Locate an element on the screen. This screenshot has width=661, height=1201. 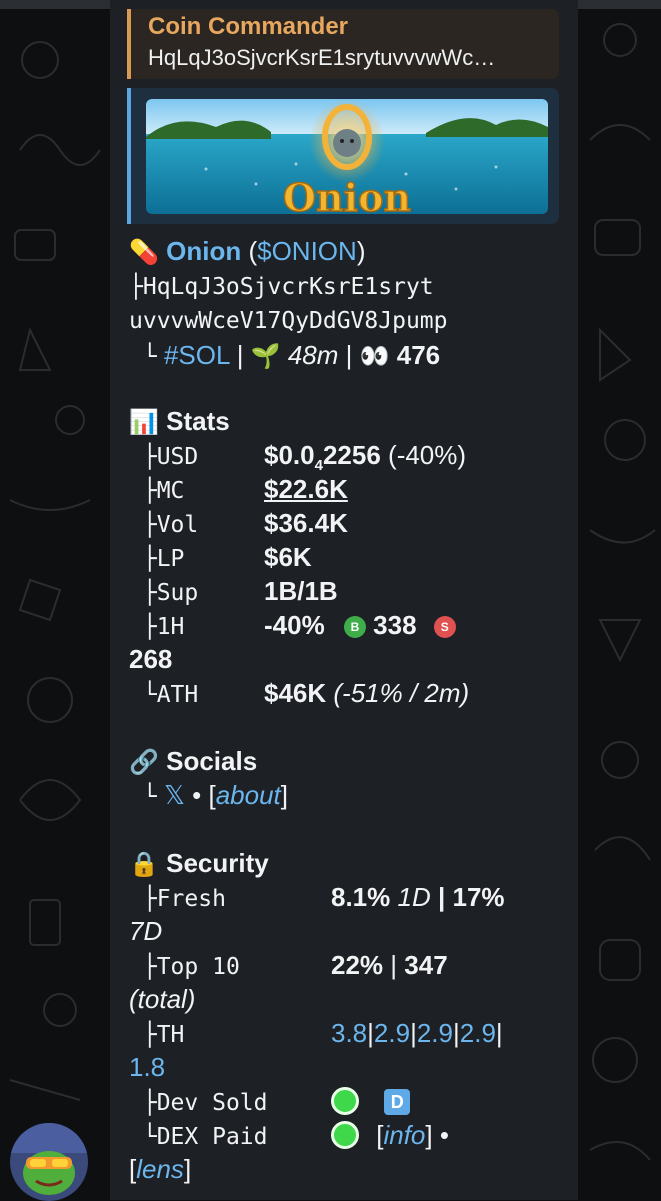
about-bracket: [about] is located at coordinates (248, 795).